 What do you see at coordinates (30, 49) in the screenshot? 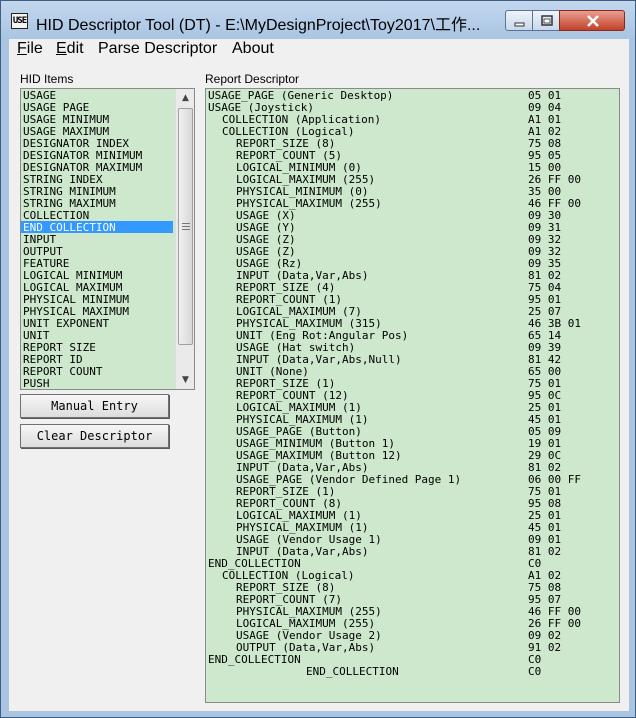
I see `menu-file: File` at bounding box center [30, 49].